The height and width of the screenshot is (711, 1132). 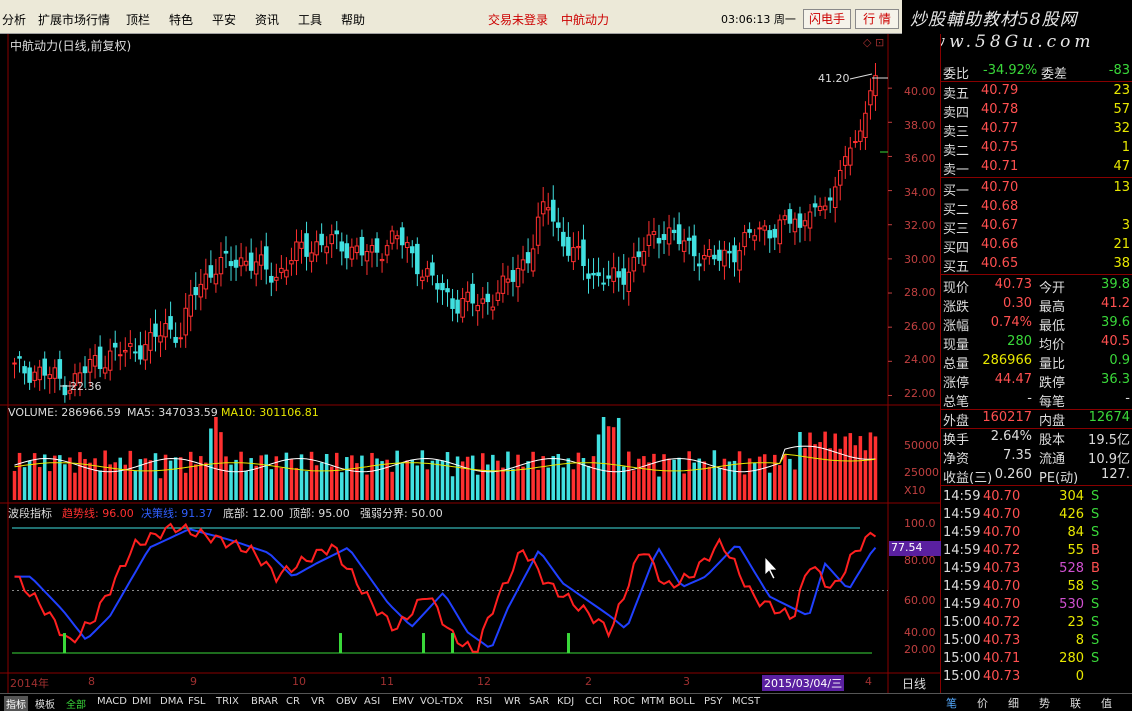 What do you see at coordinates (1013, 703) in the screenshot?
I see `panel-tab: 细` at bounding box center [1013, 703].